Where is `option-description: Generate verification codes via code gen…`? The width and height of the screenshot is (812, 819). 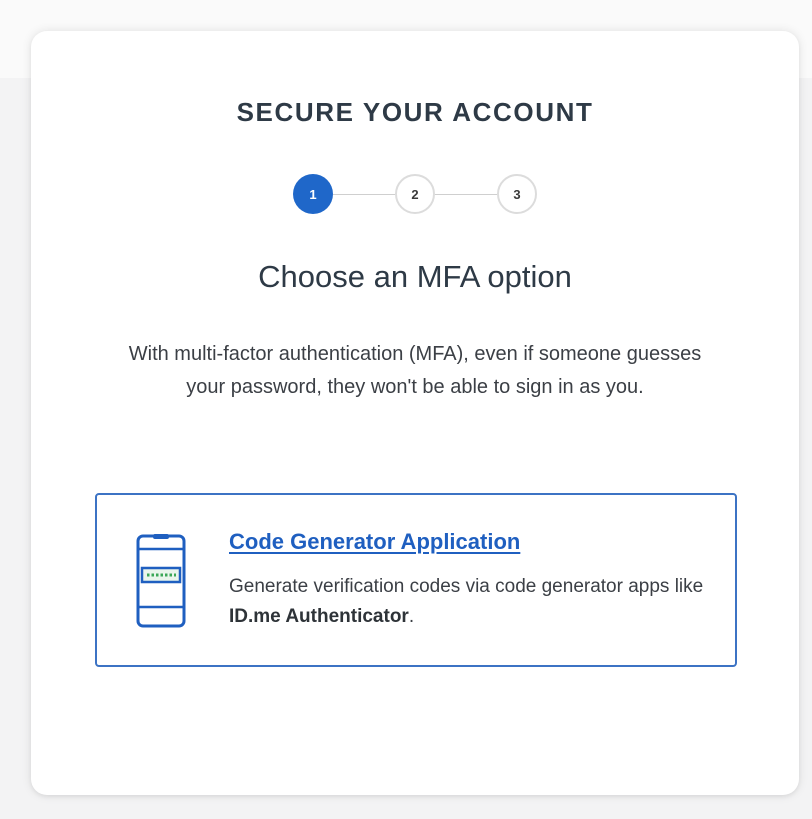 option-description: Generate verification codes via code gen… is located at coordinates (469, 602).